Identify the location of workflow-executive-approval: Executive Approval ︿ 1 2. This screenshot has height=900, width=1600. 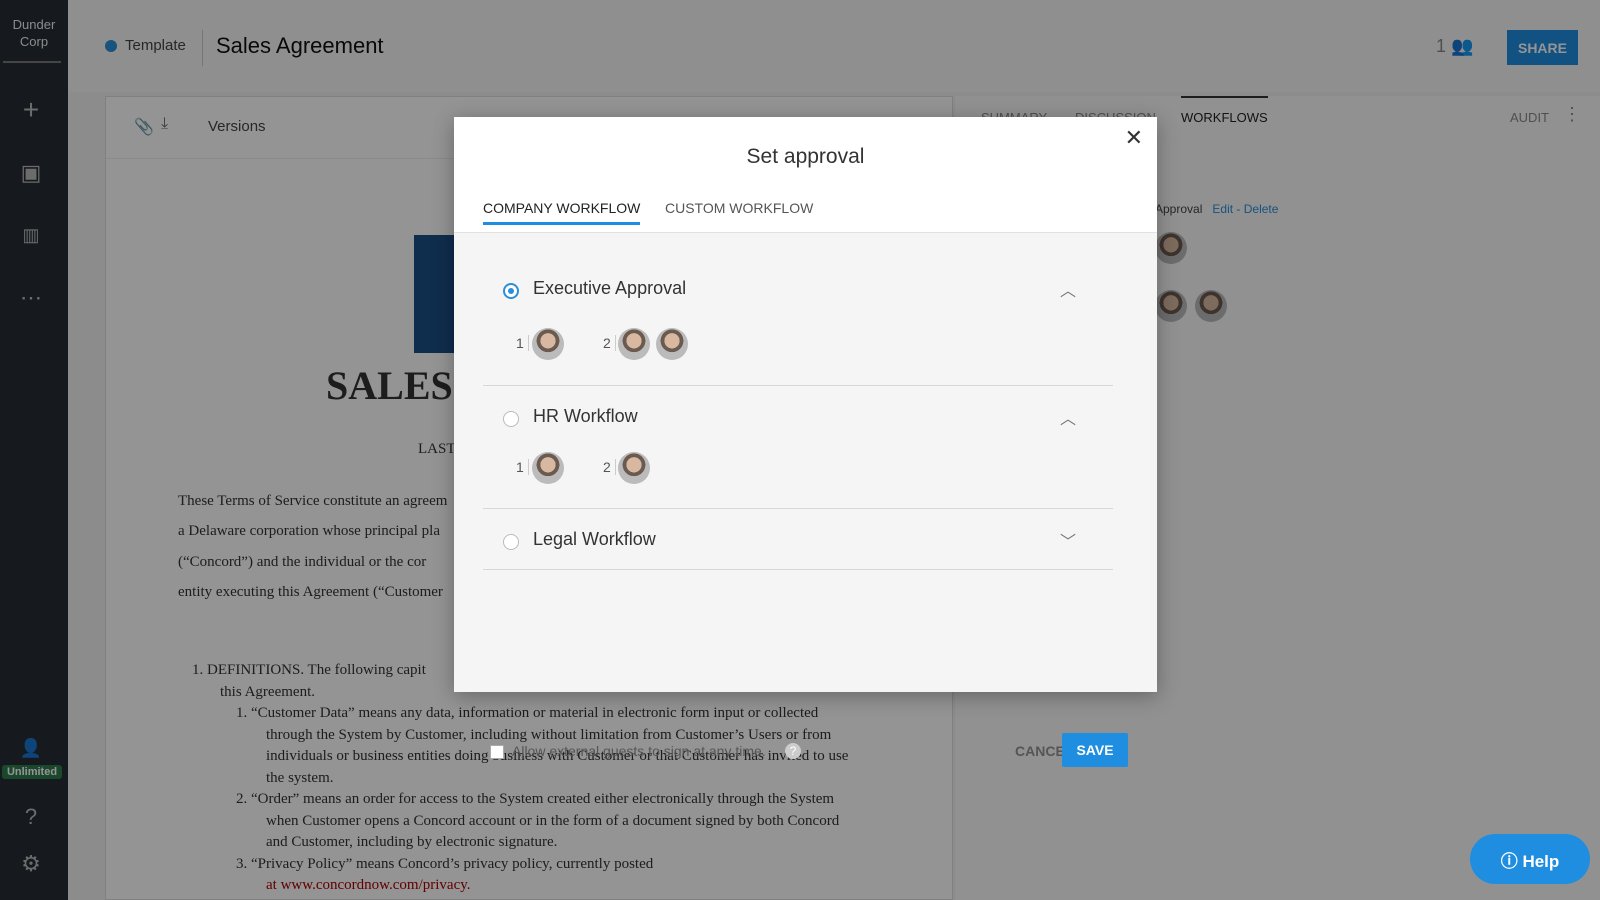
(798, 309).